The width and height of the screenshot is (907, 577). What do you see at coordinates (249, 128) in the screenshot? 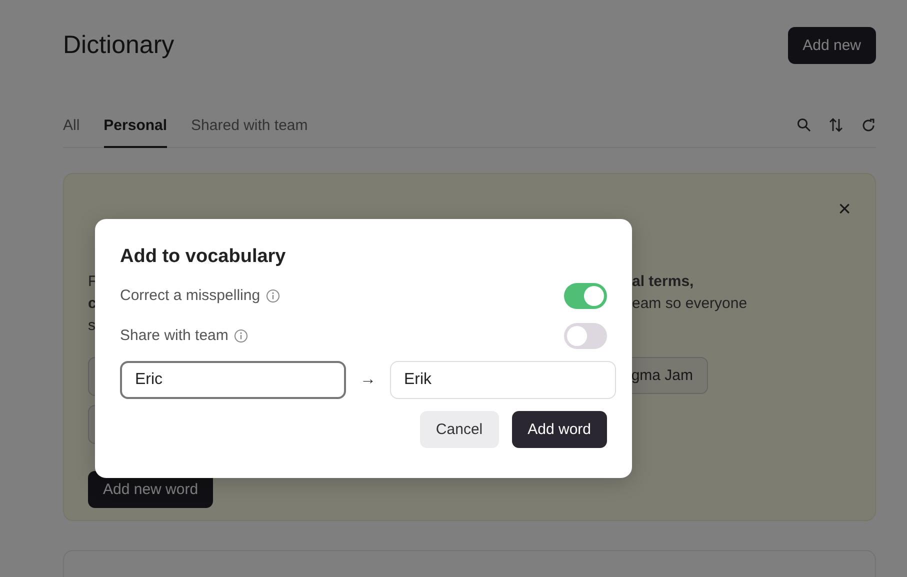
I see `tab: Shared with team` at bounding box center [249, 128].